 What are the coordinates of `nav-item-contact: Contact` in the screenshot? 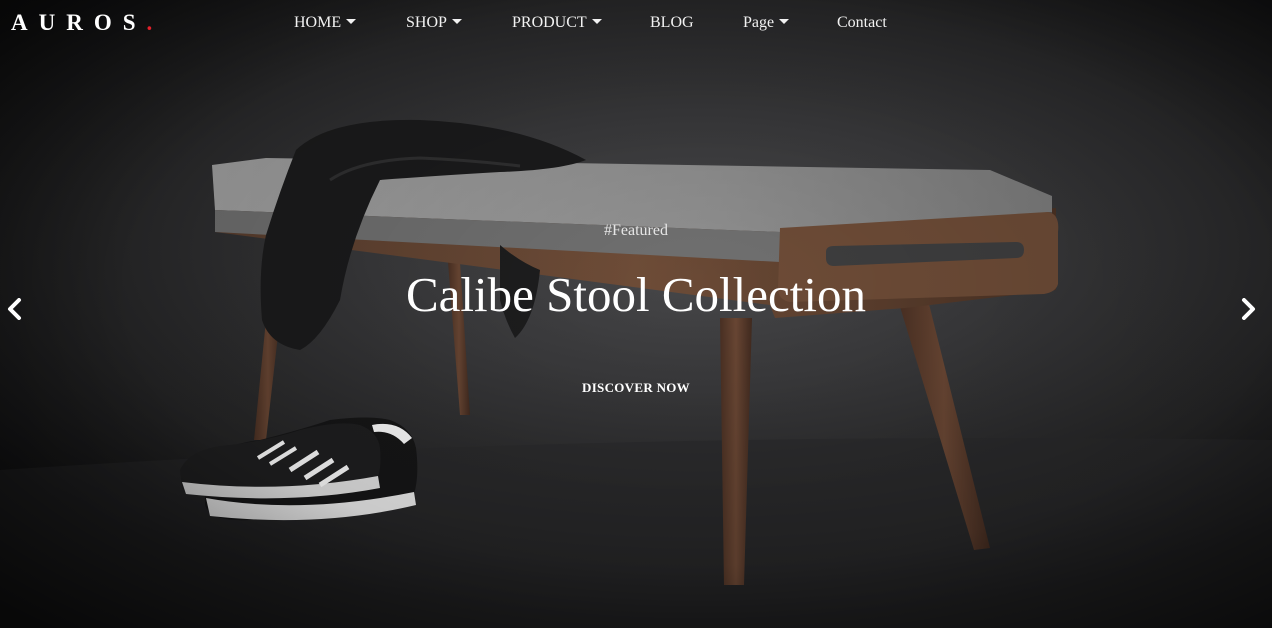 It's located at (862, 23).